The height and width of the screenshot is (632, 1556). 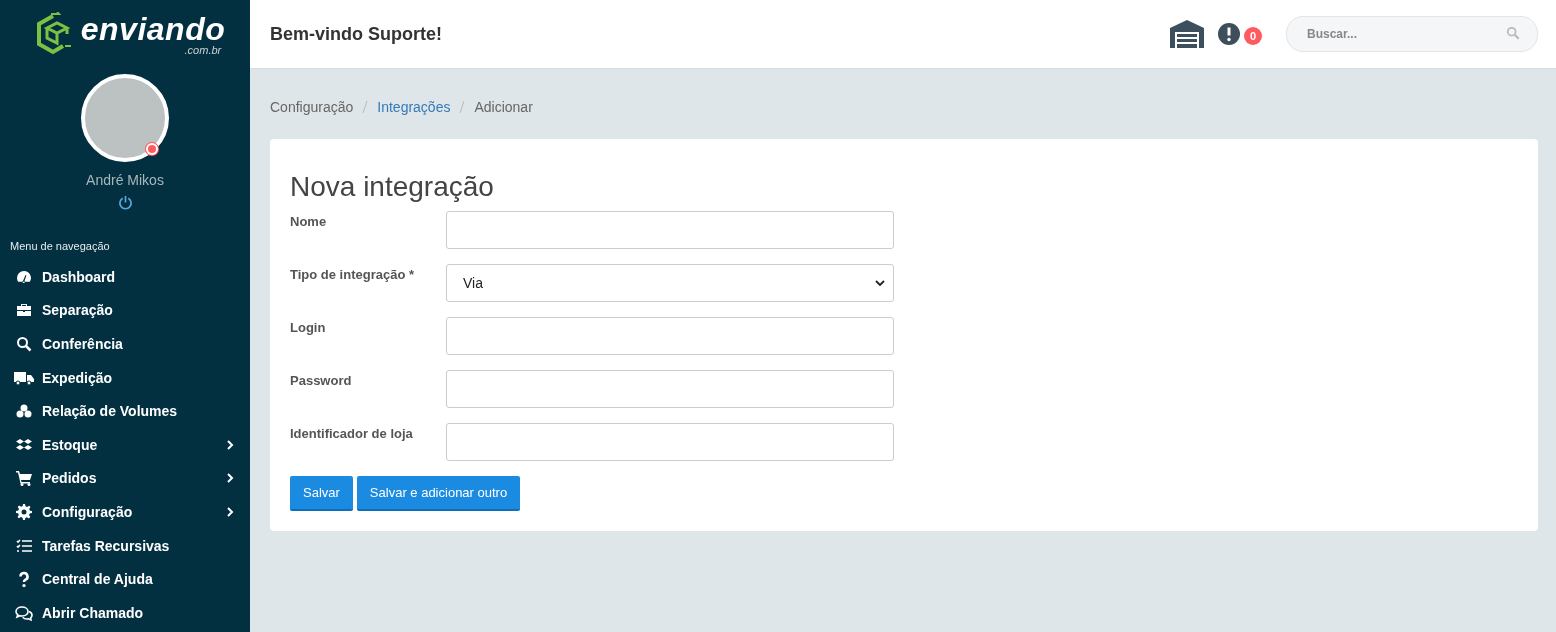 What do you see at coordinates (392, 187) in the screenshot?
I see `form-title: Nova integração` at bounding box center [392, 187].